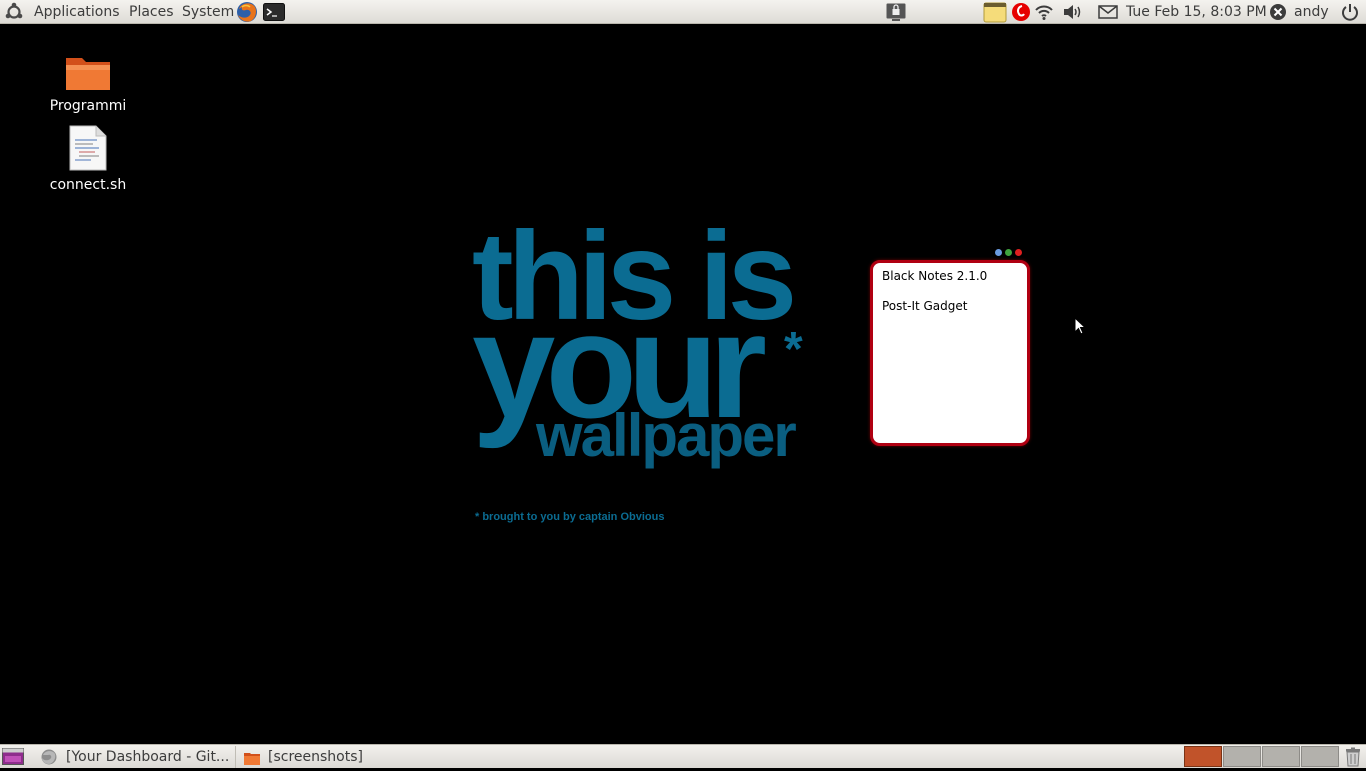 The image size is (1366, 771). Describe the element at coordinates (49, 758) in the screenshot. I see `firefox-icon` at that location.